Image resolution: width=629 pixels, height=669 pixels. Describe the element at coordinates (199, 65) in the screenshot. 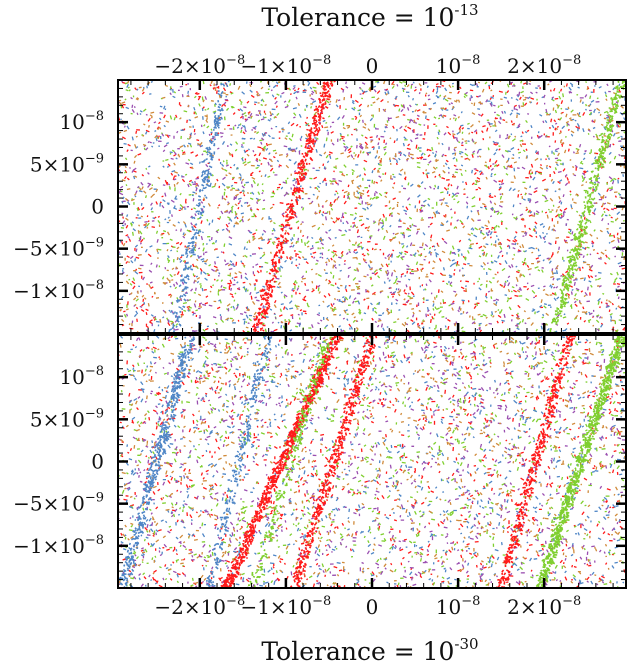

I see `top-x-tick-label-0: −2×10−8` at that location.